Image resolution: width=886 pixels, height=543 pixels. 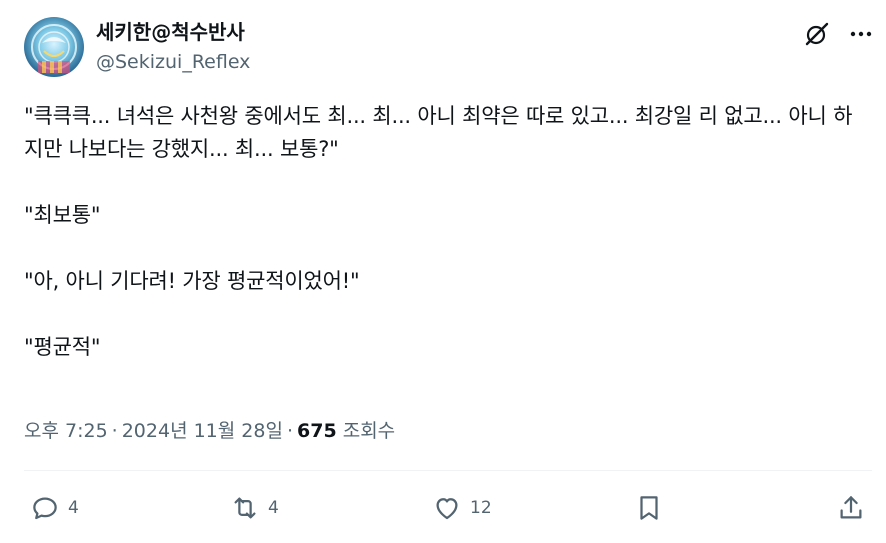 I want to click on retweet-icon, so click(x=245, y=508).